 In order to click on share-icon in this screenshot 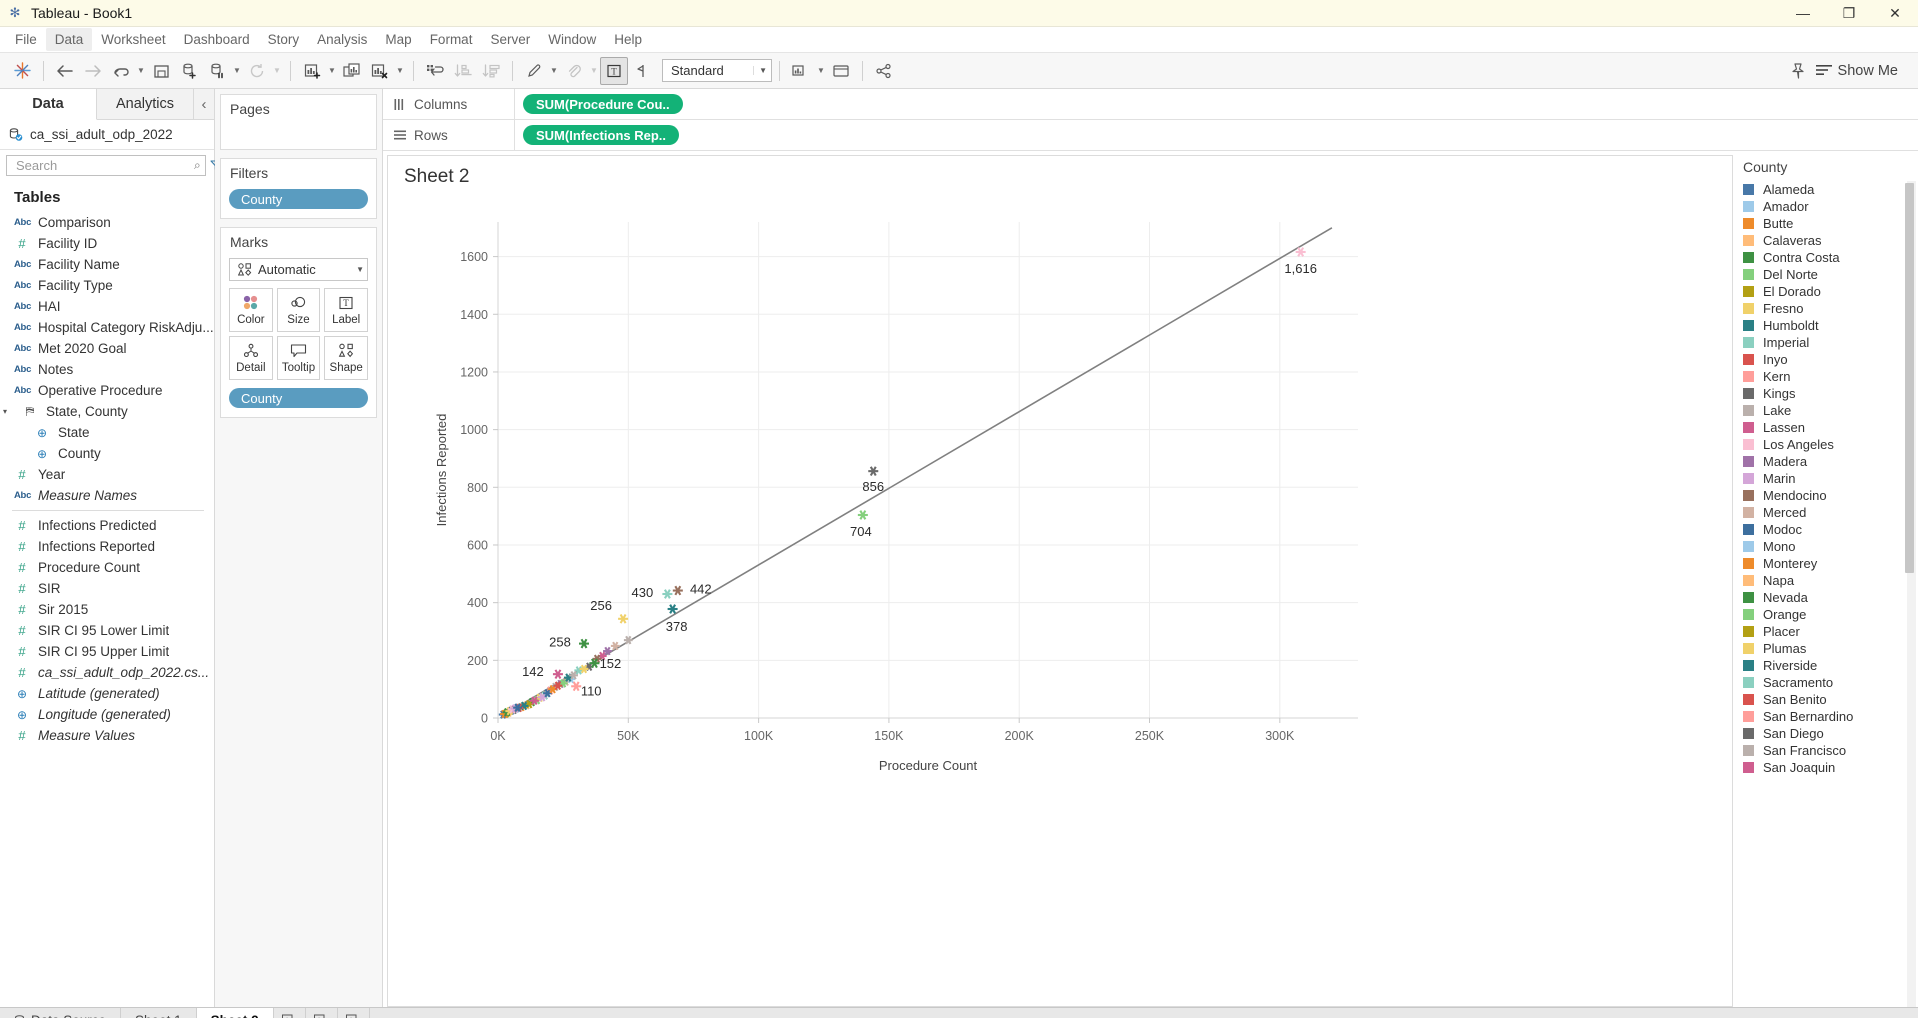, I will do `click(884, 71)`.